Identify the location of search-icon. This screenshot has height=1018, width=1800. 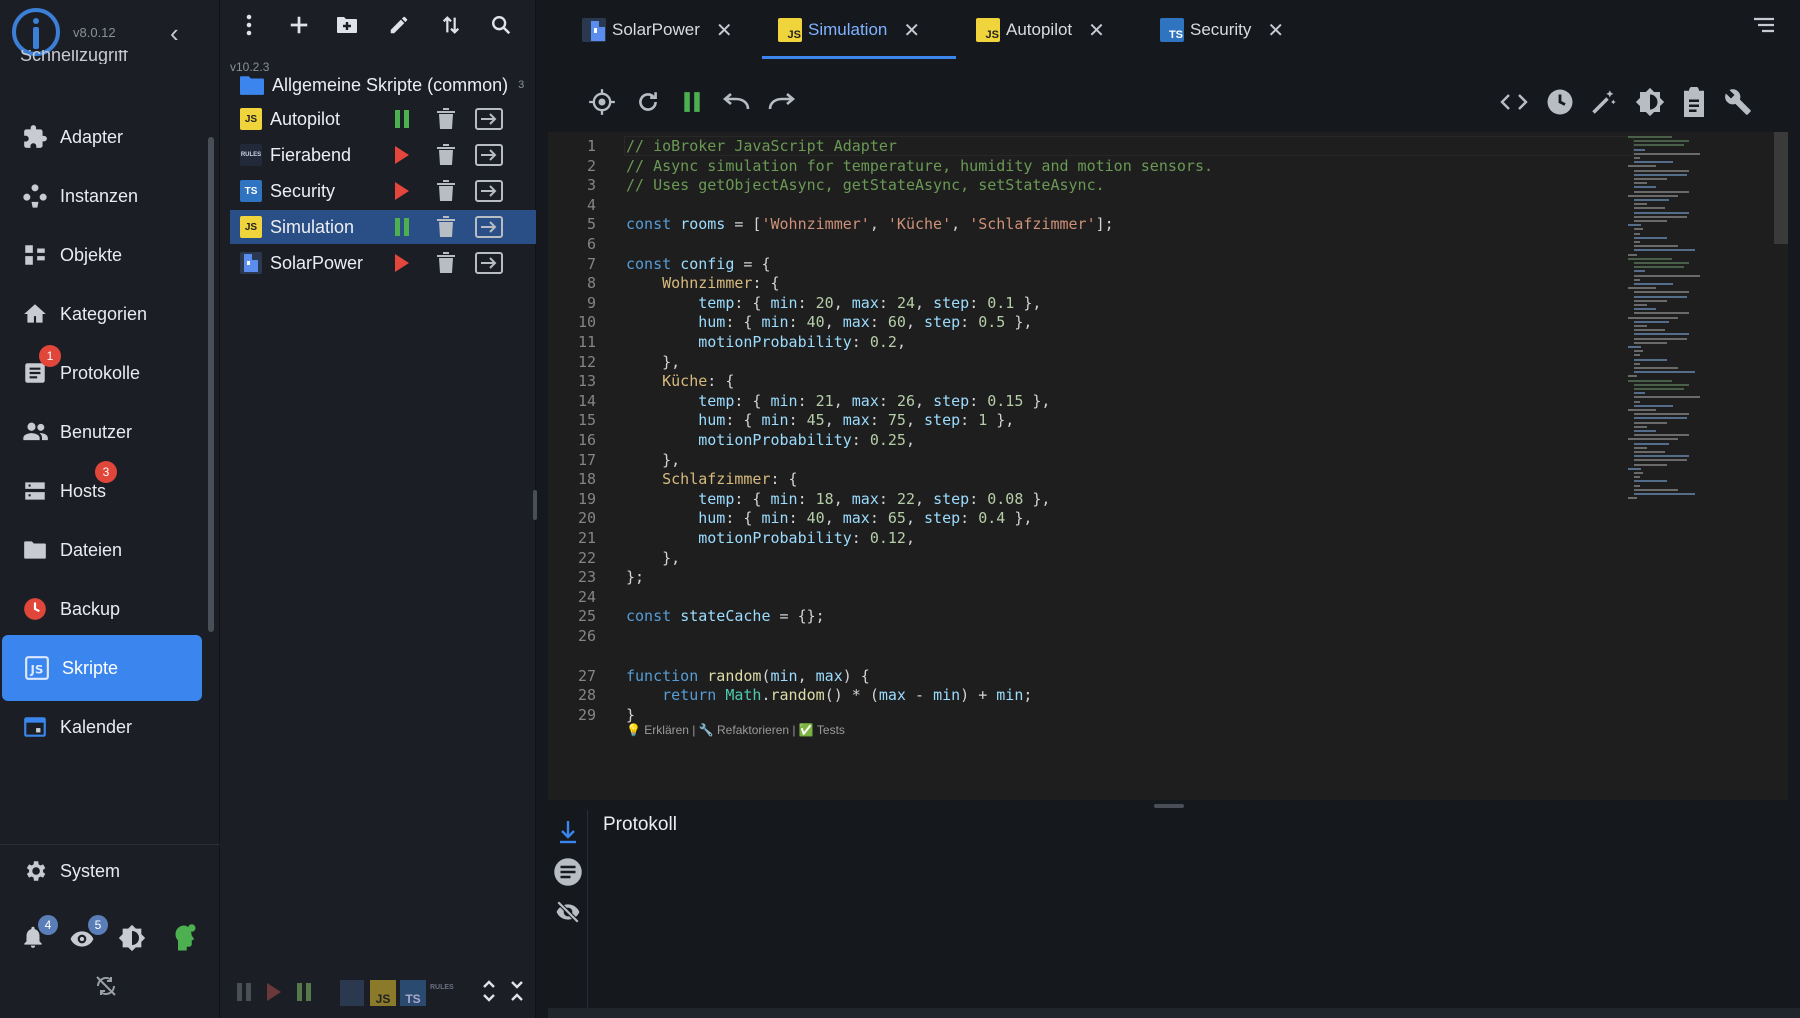
(501, 25).